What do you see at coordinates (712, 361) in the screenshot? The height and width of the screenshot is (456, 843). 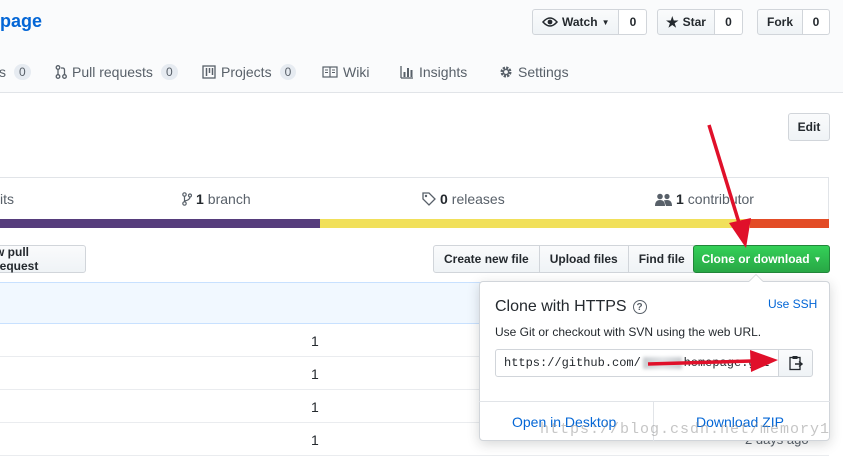 I see `arrow-to-copy-button-icon` at bounding box center [712, 361].